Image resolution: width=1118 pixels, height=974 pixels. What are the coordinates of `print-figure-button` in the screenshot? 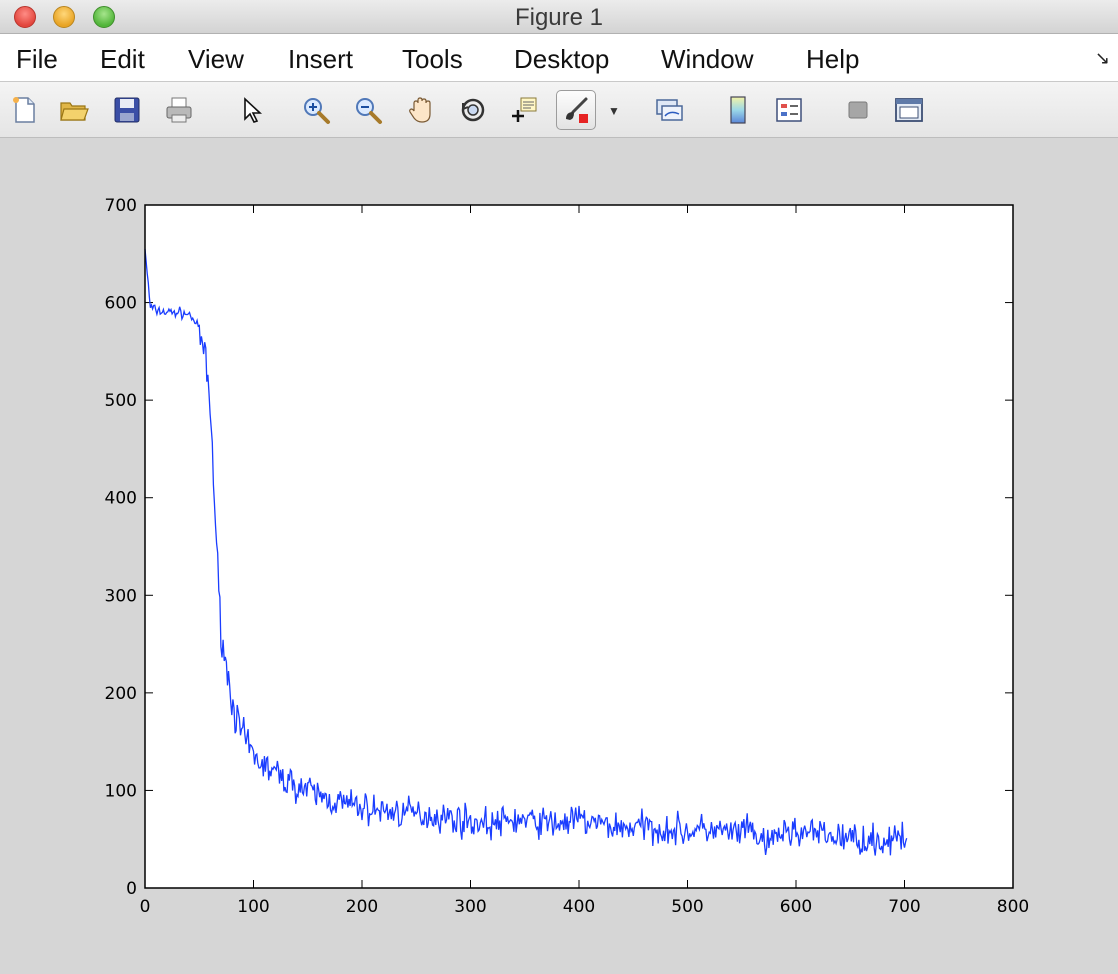 It's located at (179, 110).